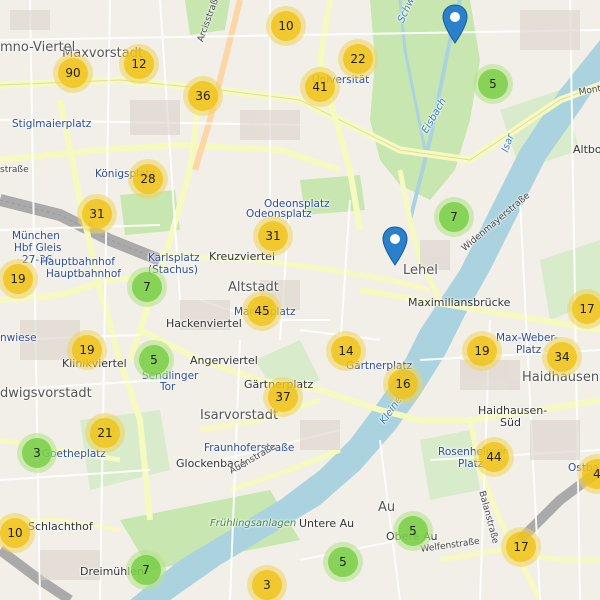 Image resolution: width=600 pixels, height=600 pixels. I want to click on marker-cluster-c21: 16, so click(403, 384).